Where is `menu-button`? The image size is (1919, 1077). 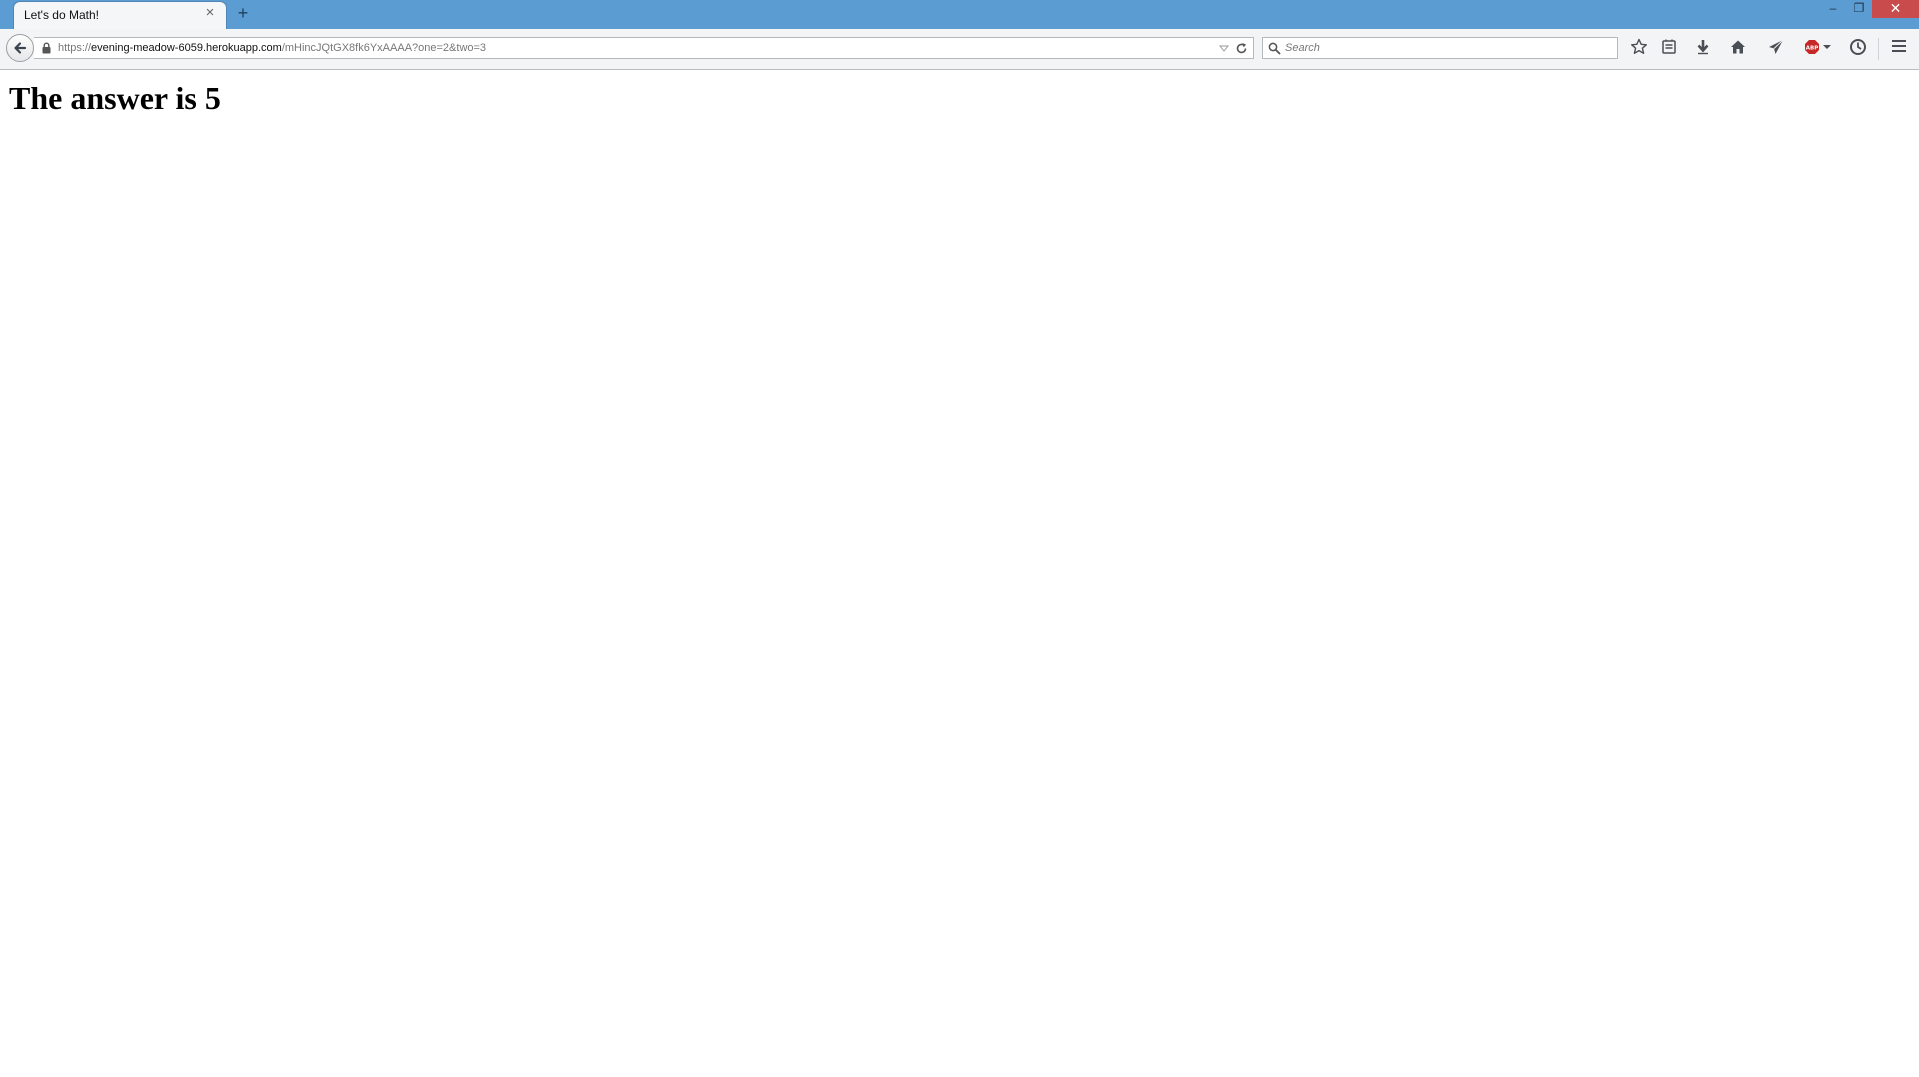
menu-button is located at coordinates (1899, 48).